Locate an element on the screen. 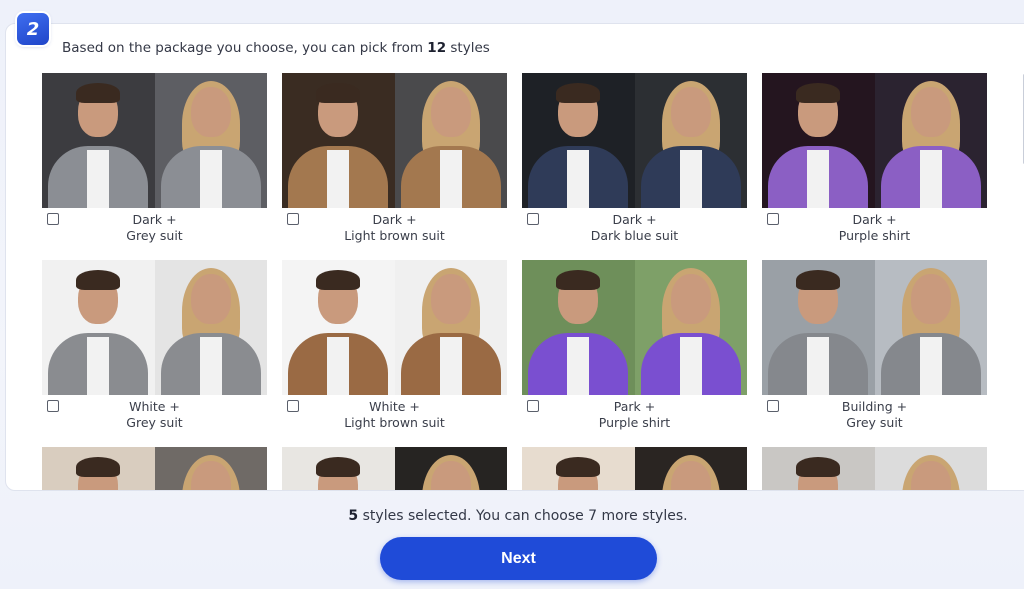 The image size is (1024, 589). style-label-line1: Building + is located at coordinates (874, 406).